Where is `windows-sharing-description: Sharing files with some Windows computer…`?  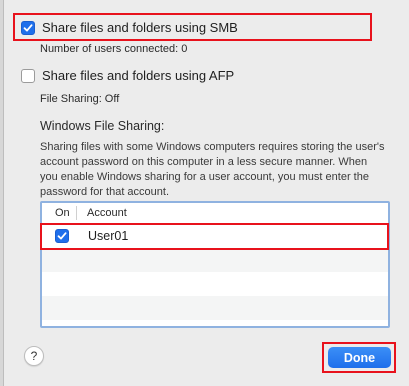
windows-sharing-description: Sharing files with some Windows computer… is located at coordinates (212, 169).